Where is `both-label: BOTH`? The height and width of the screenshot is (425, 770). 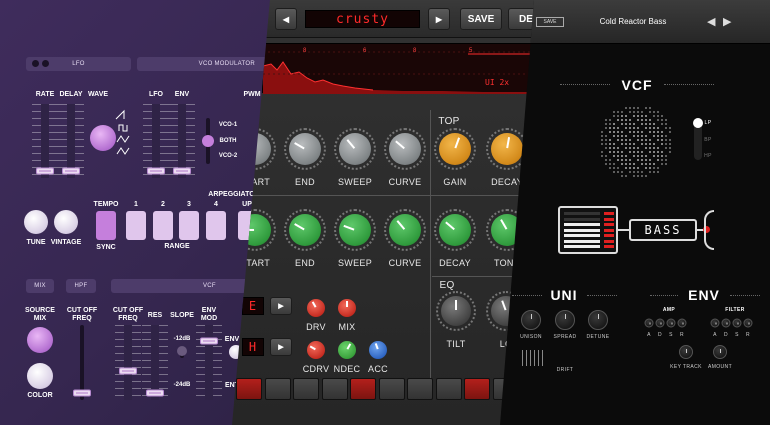 both-label: BOTH is located at coordinates (228, 141).